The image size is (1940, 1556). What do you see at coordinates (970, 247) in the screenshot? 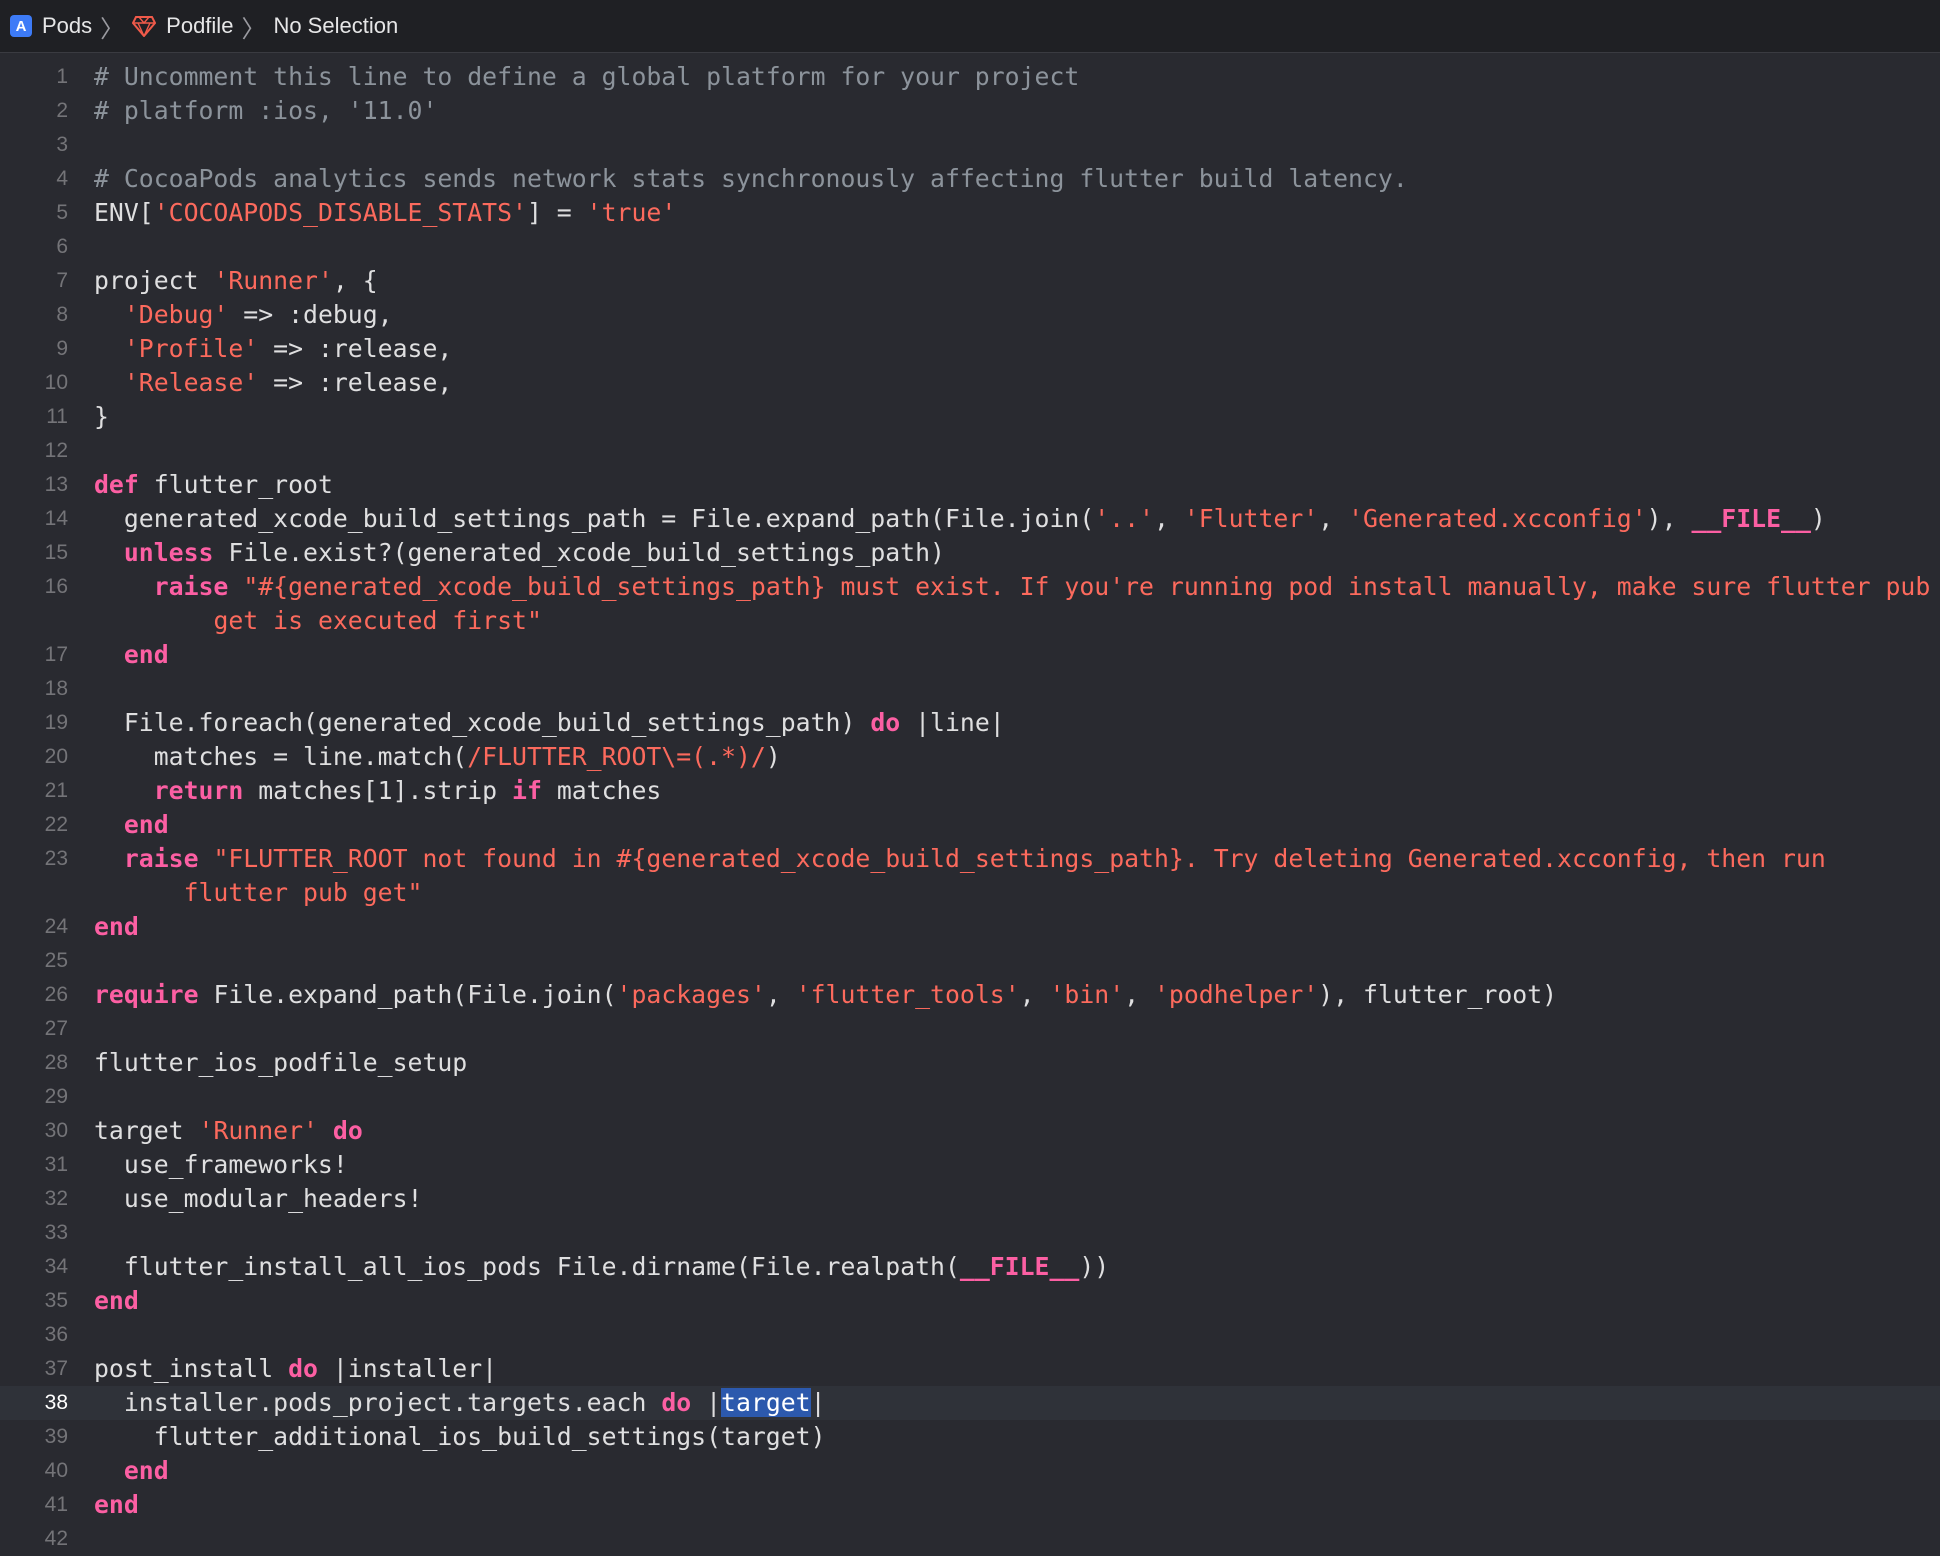
I see `code-line: 6` at bounding box center [970, 247].